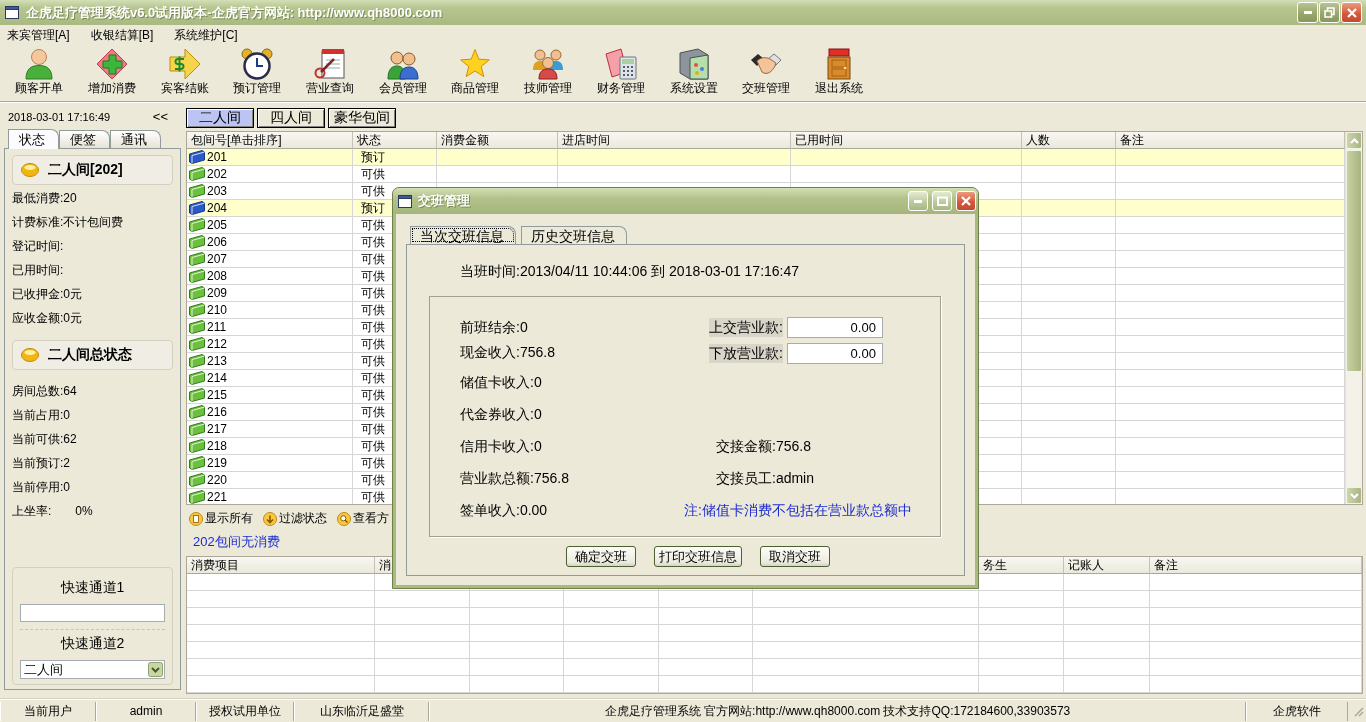  What do you see at coordinates (92, 643) in the screenshot?
I see `field-label: 快速通道2` at bounding box center [92, 643].